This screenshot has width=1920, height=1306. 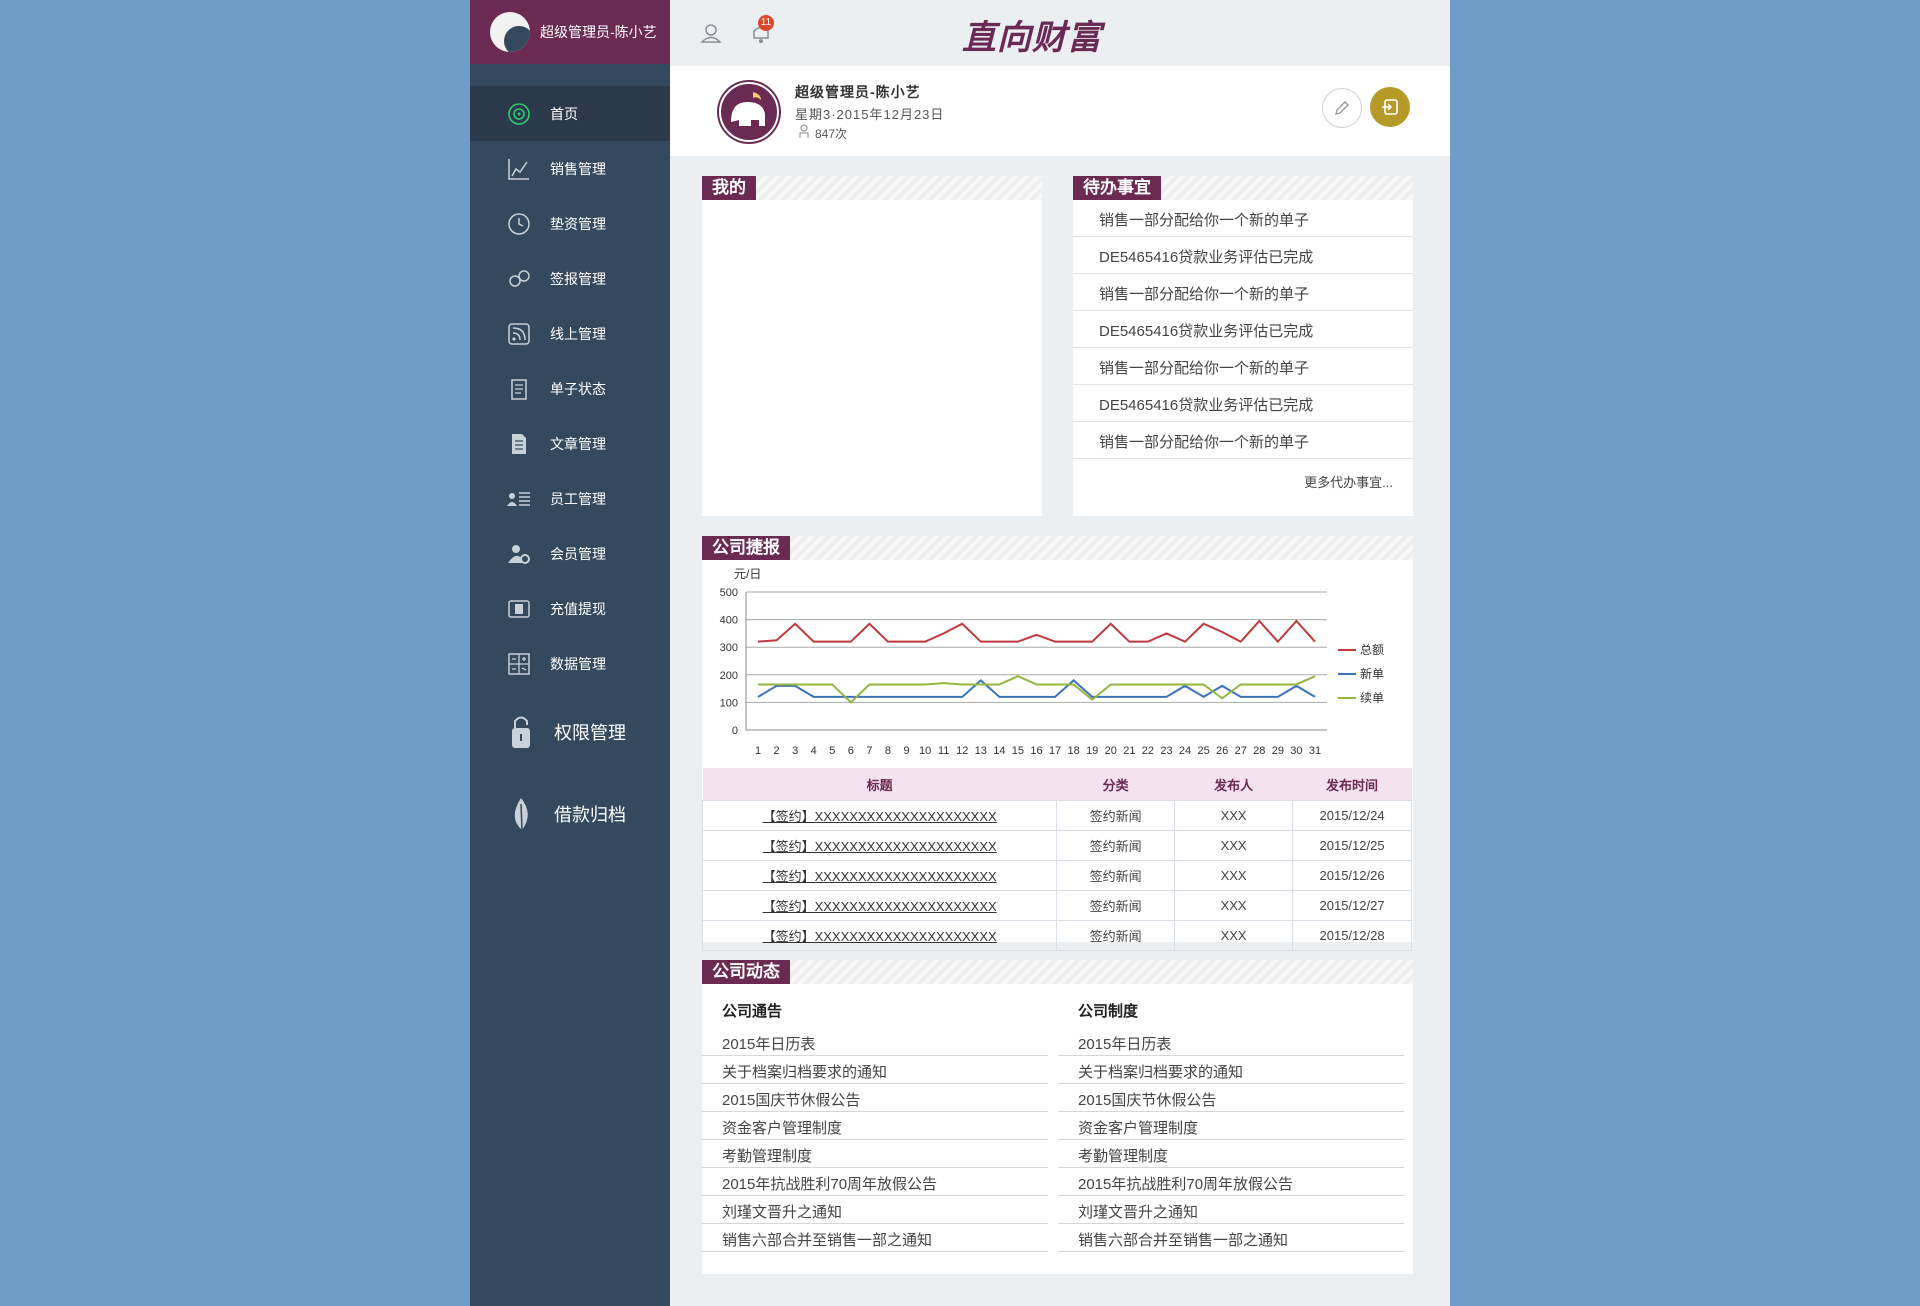 What do you see at coordinates (1241, 751) in the screenshot?
I see `x-tick-label: 27` at bounding box center [1241, 751].